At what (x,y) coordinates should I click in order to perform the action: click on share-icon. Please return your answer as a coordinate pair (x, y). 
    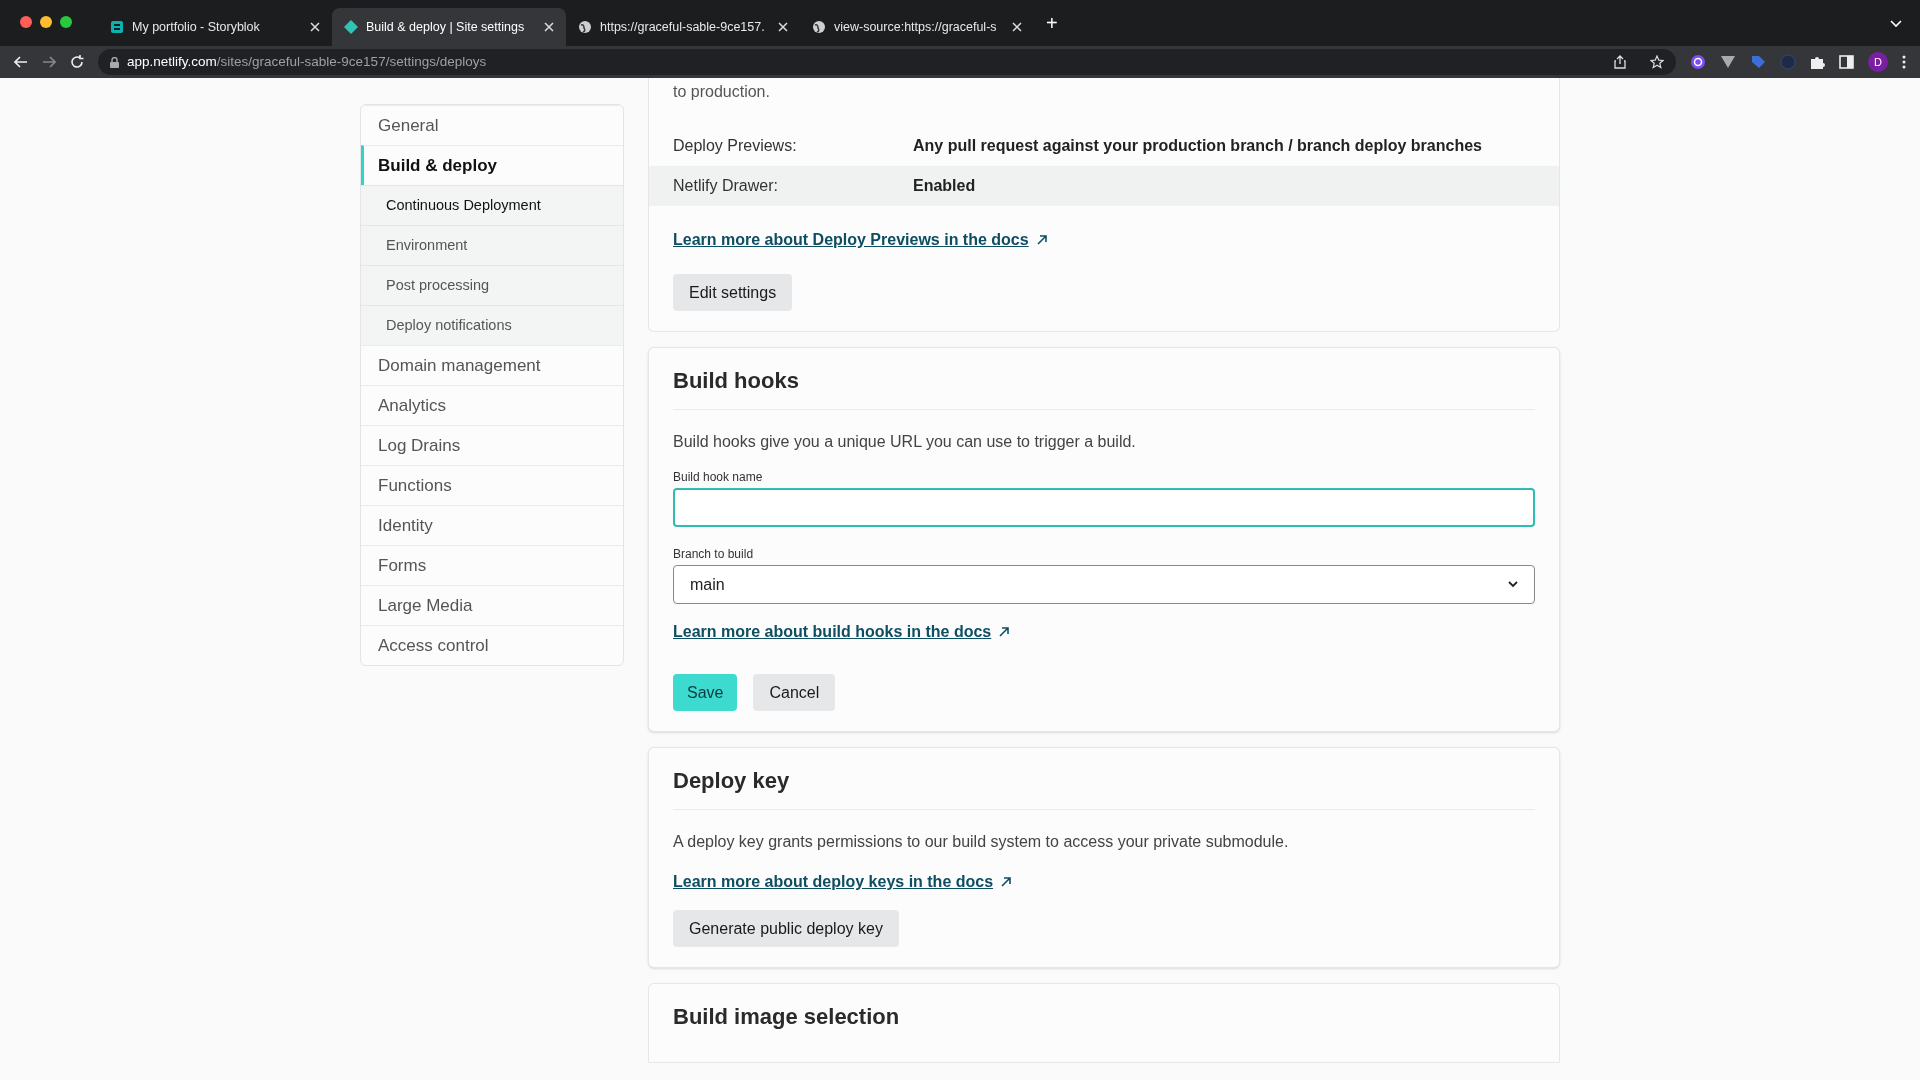
    Looking at the image, I should click on (1620, 62).